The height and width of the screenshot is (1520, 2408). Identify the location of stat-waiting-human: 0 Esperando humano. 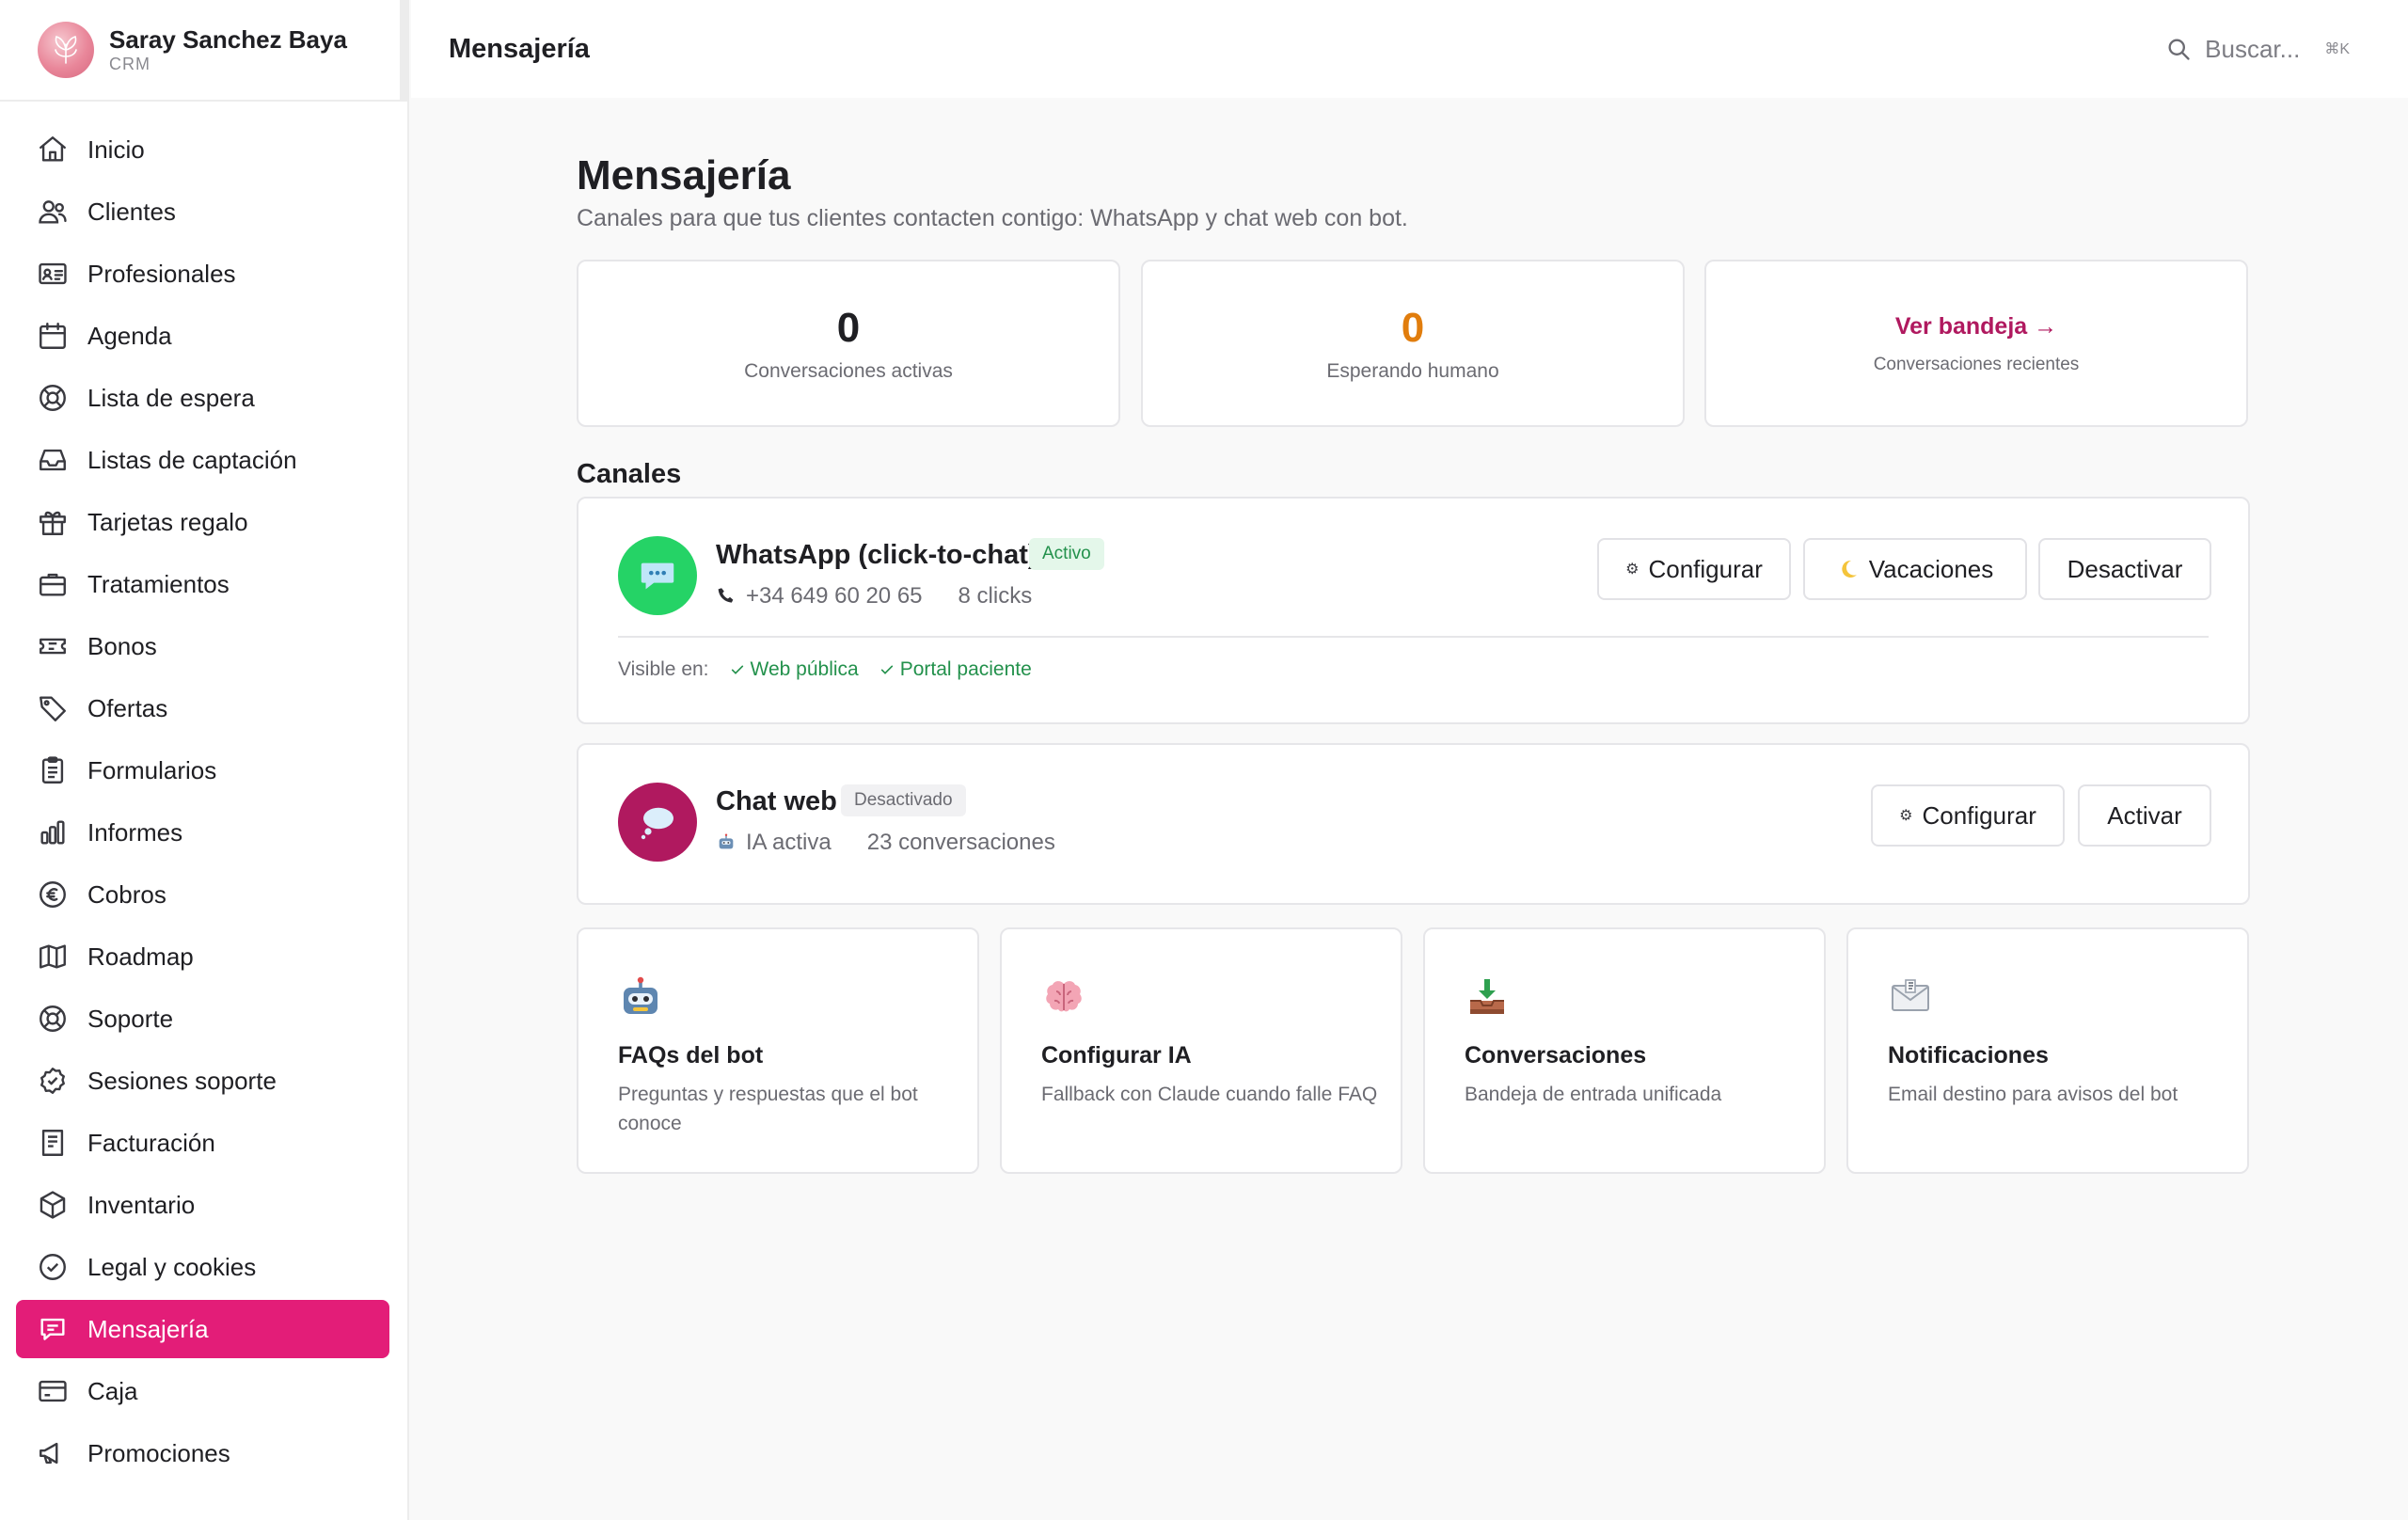
(1413, 343).